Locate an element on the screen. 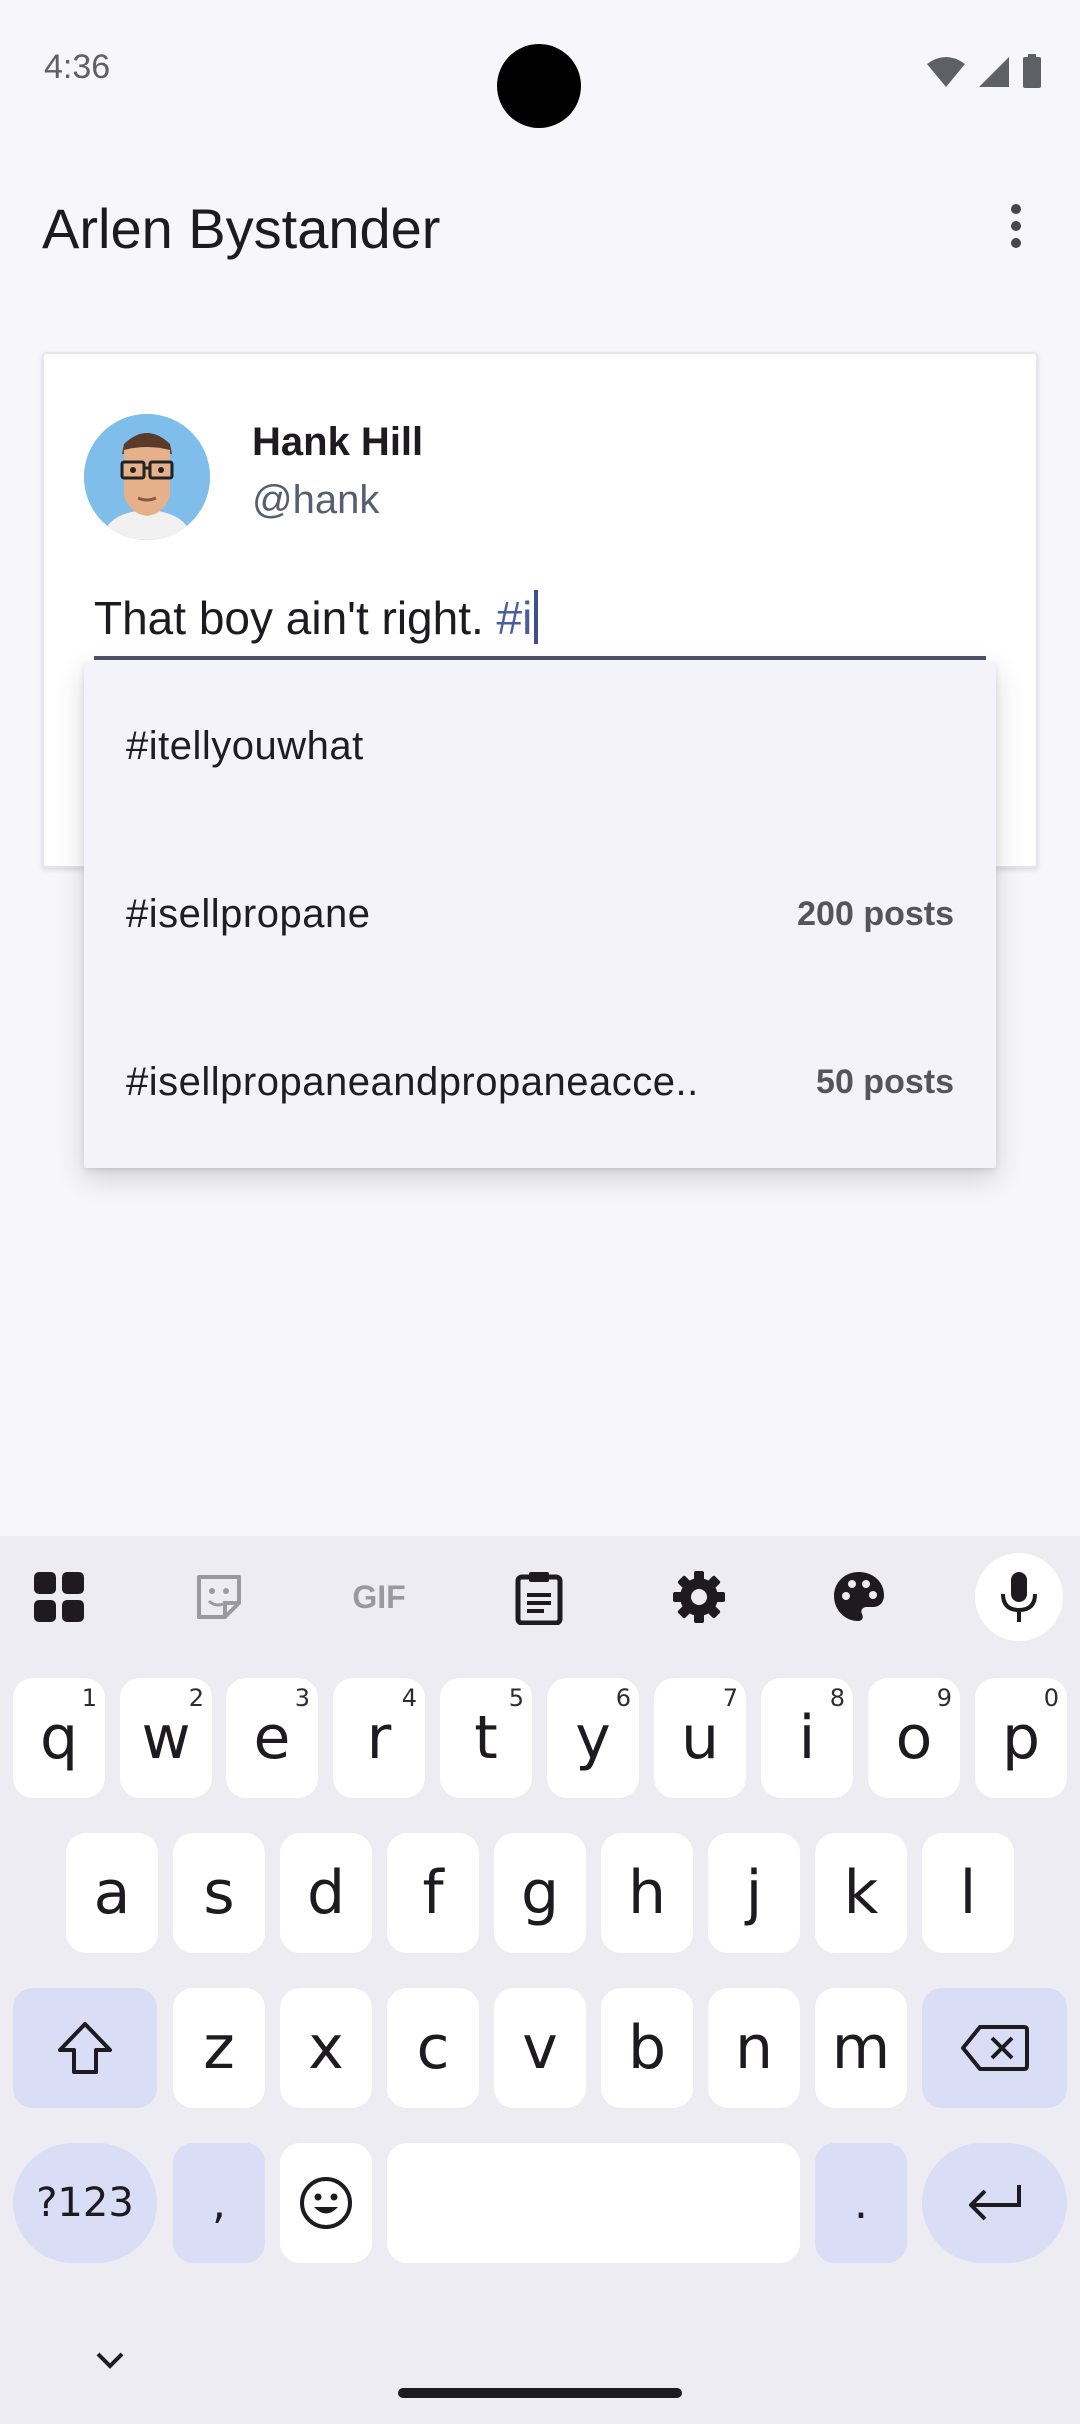  key-q: q1 is located at coordinates (59, 1738).